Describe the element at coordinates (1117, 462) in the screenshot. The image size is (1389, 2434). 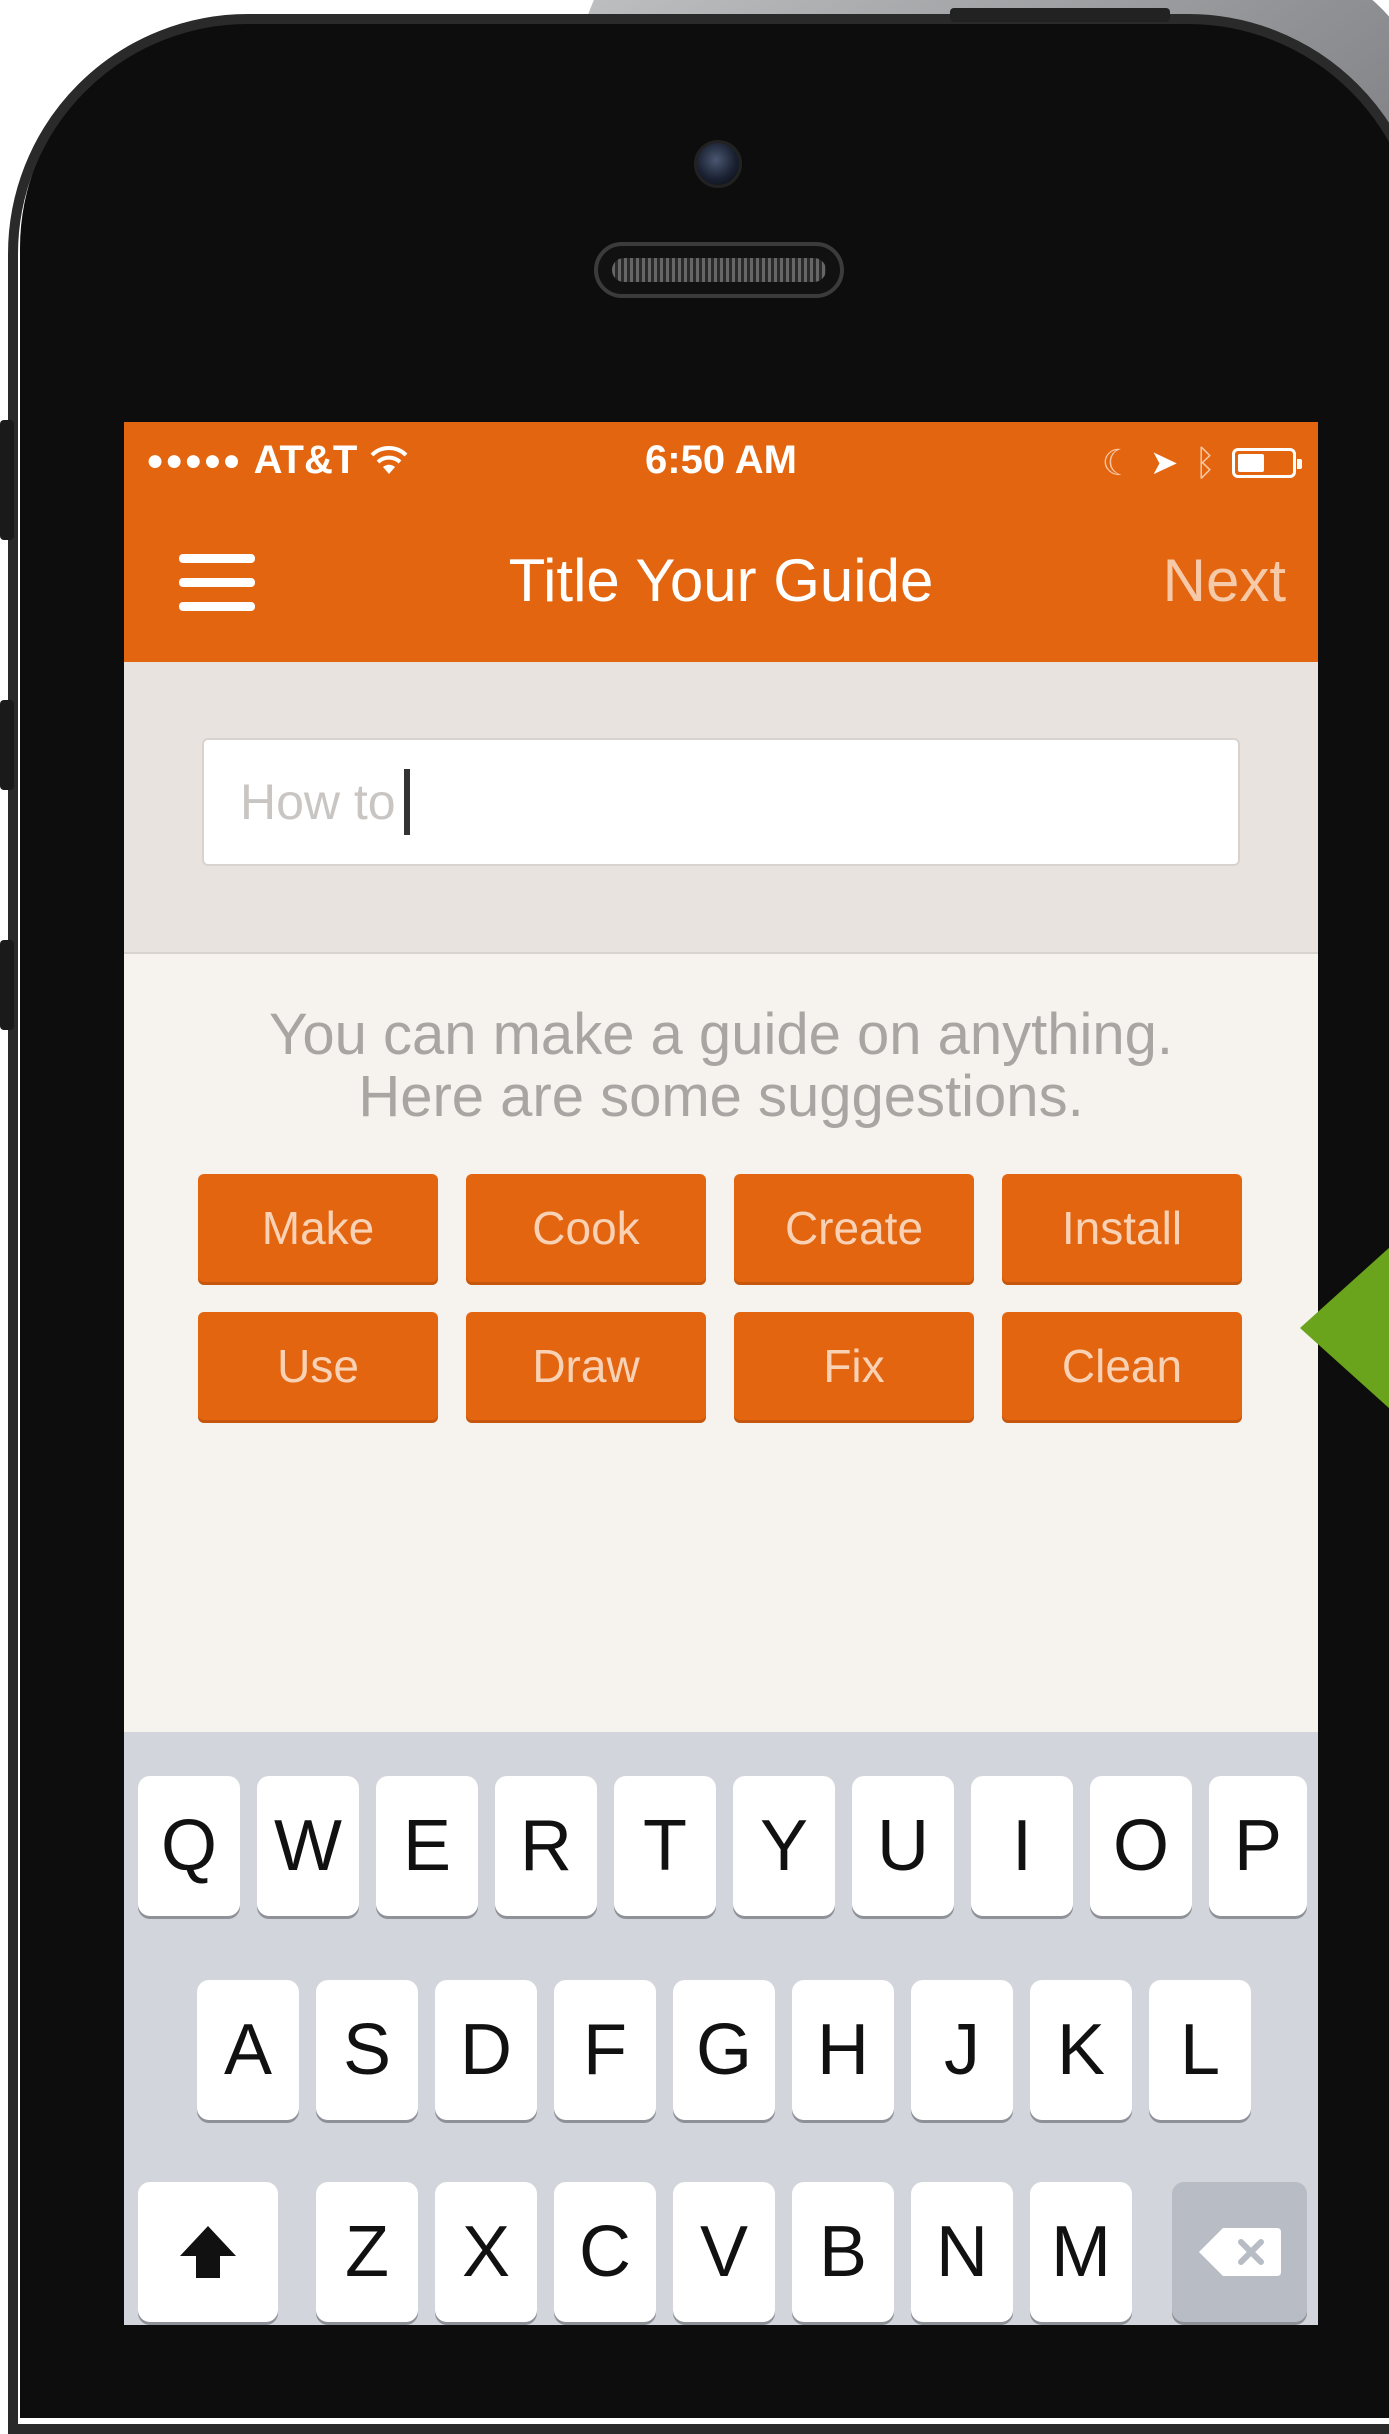
I see `moon-icon: ☾` at that location.